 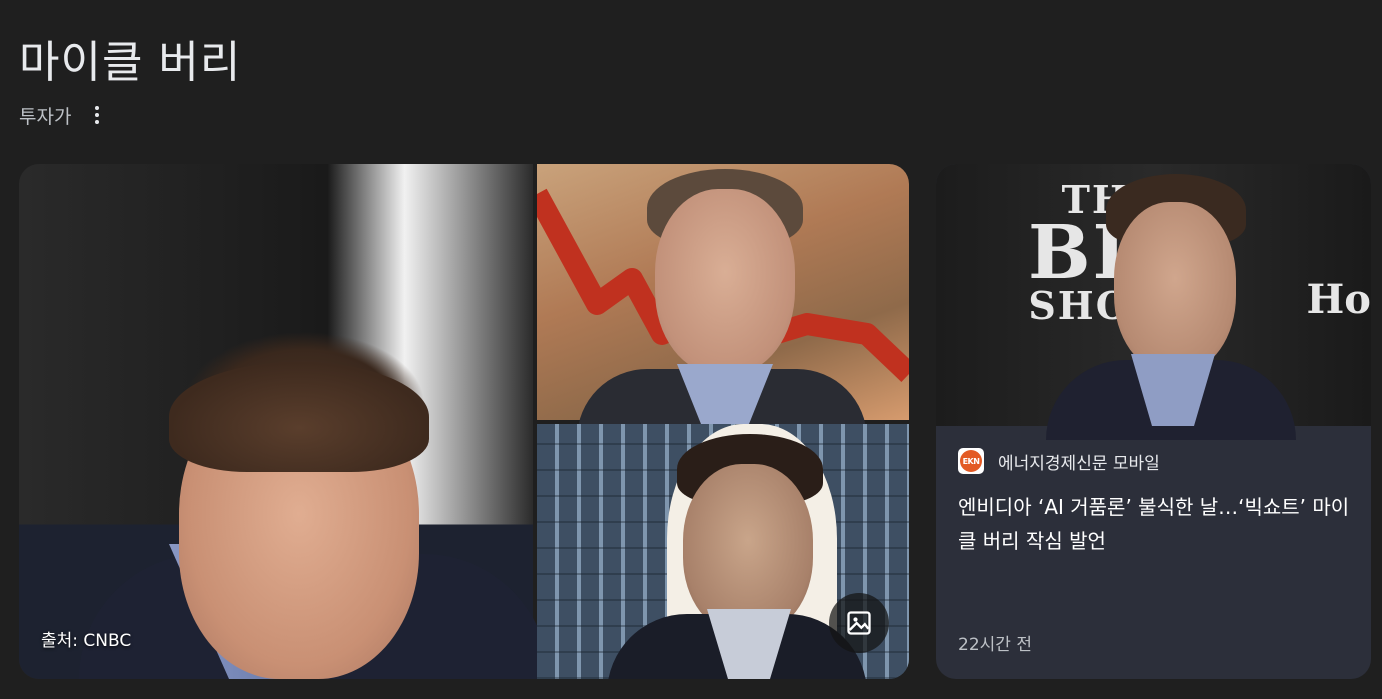 I want to click on entity-header: 마이클 버리, so click(x=130, y=63).